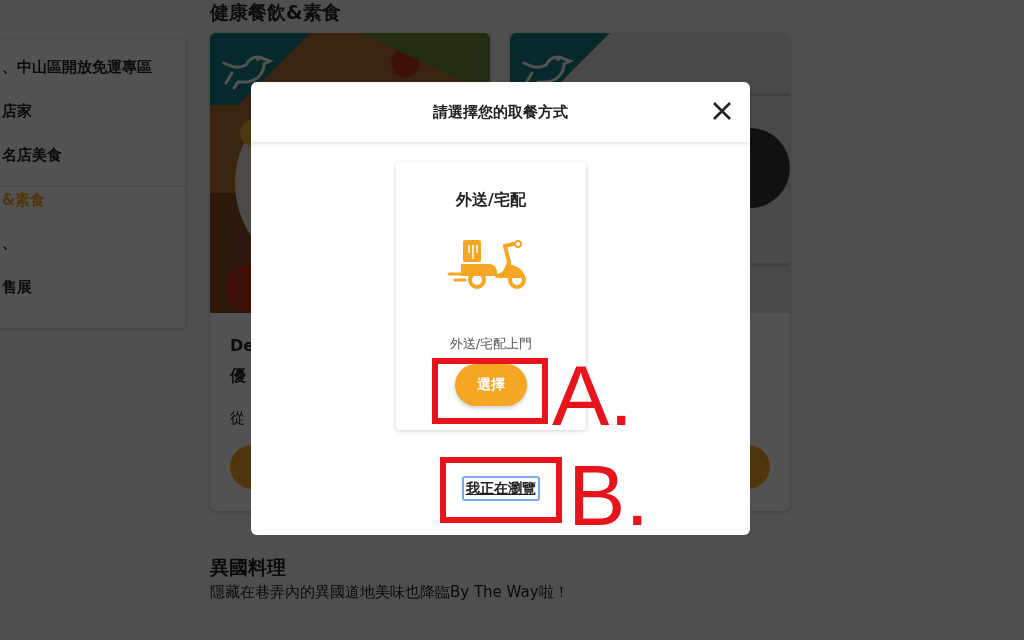 The width and height of the screenshot is (1024, 640). Describe the element at coordinates (92, 76) in the screenshot. I see `sidebar-item: 、中山區開放免運專區` at that location.